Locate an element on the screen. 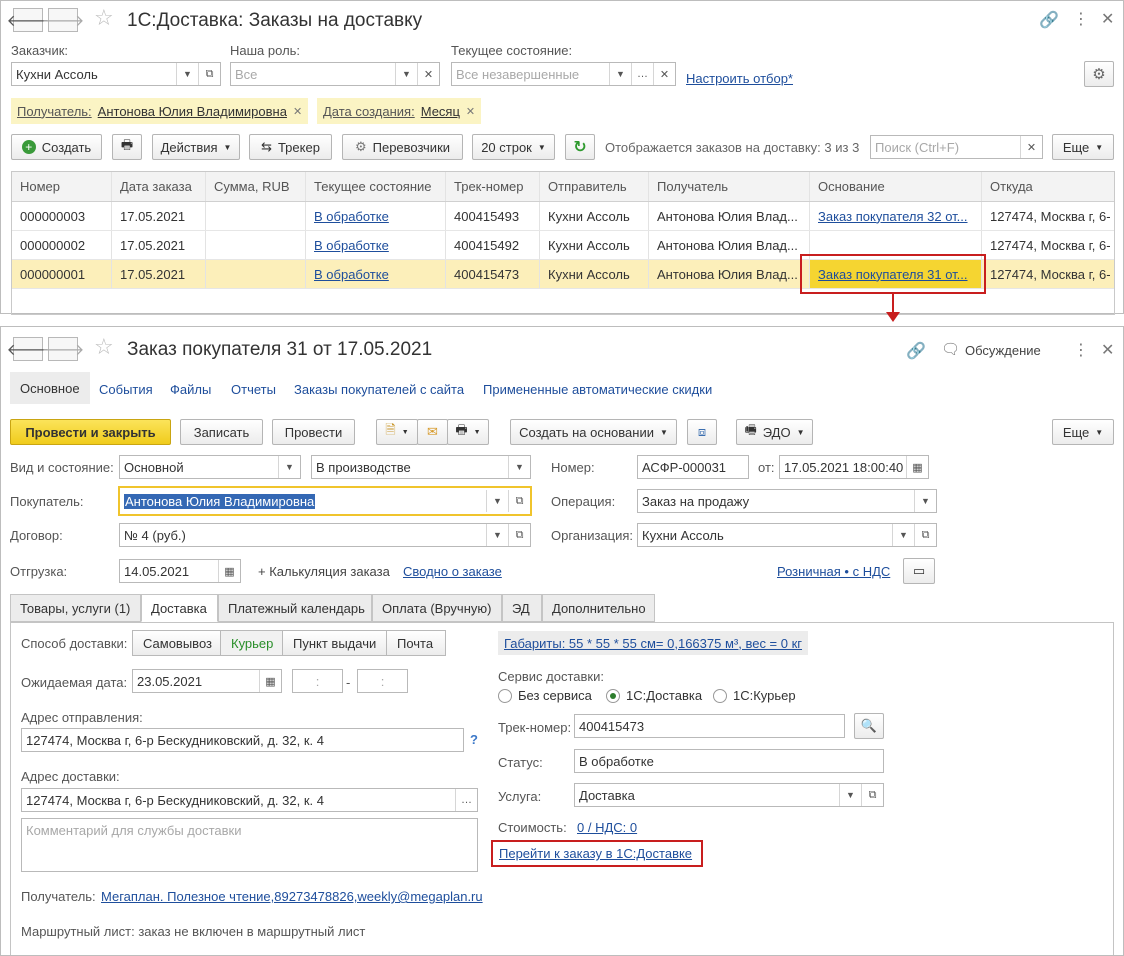  column-header: Получатель is located at coordinates (729, 186).